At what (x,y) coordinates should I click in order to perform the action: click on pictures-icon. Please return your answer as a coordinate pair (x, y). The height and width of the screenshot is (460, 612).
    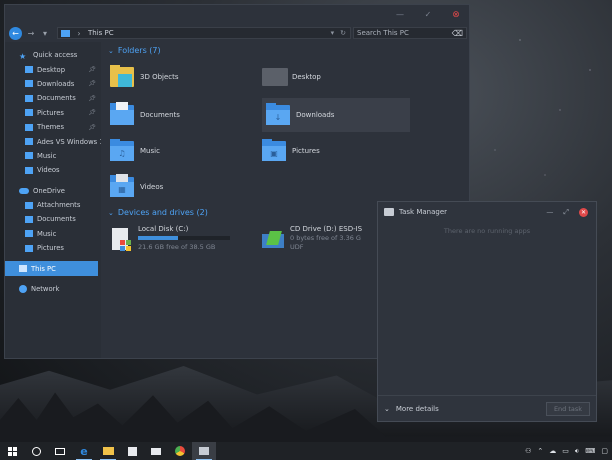
    Looking at the image, I should click on (29, 113).